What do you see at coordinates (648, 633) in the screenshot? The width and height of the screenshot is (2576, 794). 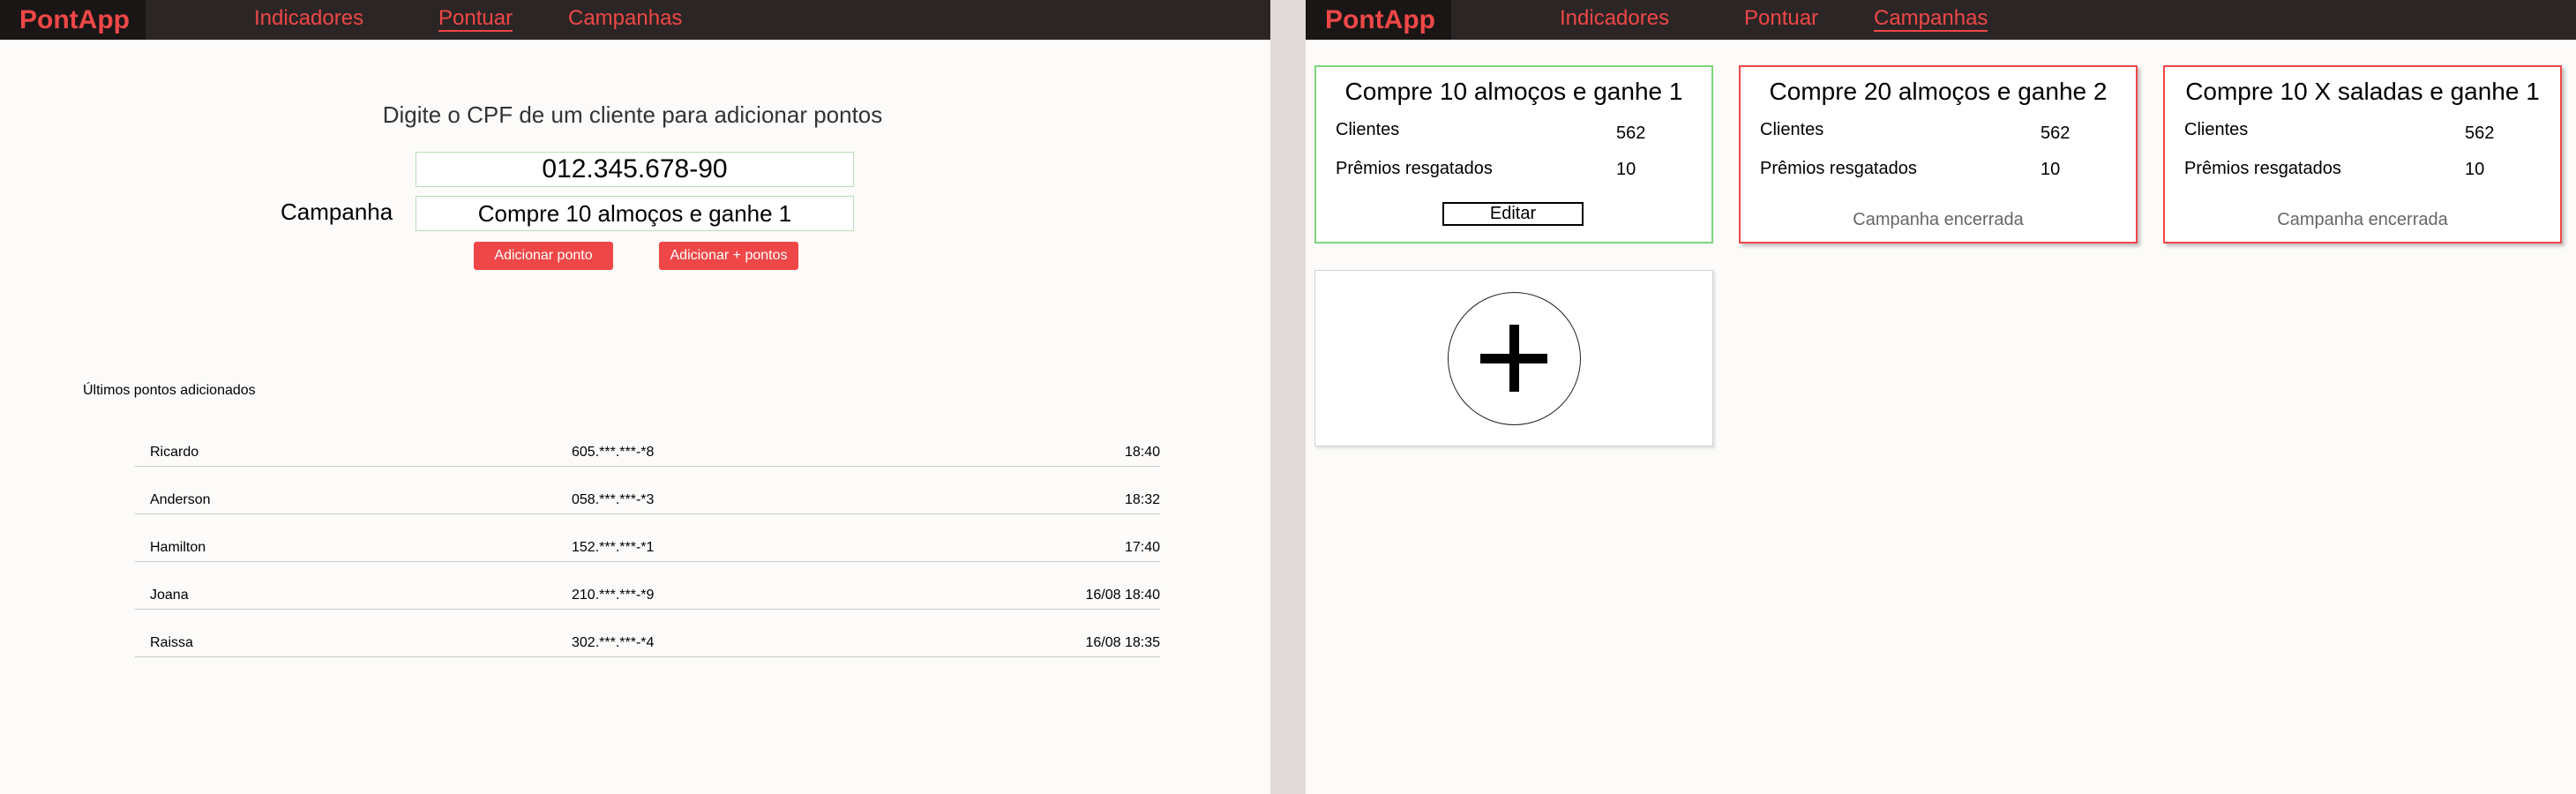 I see `recent-row: Raissa 302.***.***-*4 16/08 18:35` at bounding box center [648, 633].